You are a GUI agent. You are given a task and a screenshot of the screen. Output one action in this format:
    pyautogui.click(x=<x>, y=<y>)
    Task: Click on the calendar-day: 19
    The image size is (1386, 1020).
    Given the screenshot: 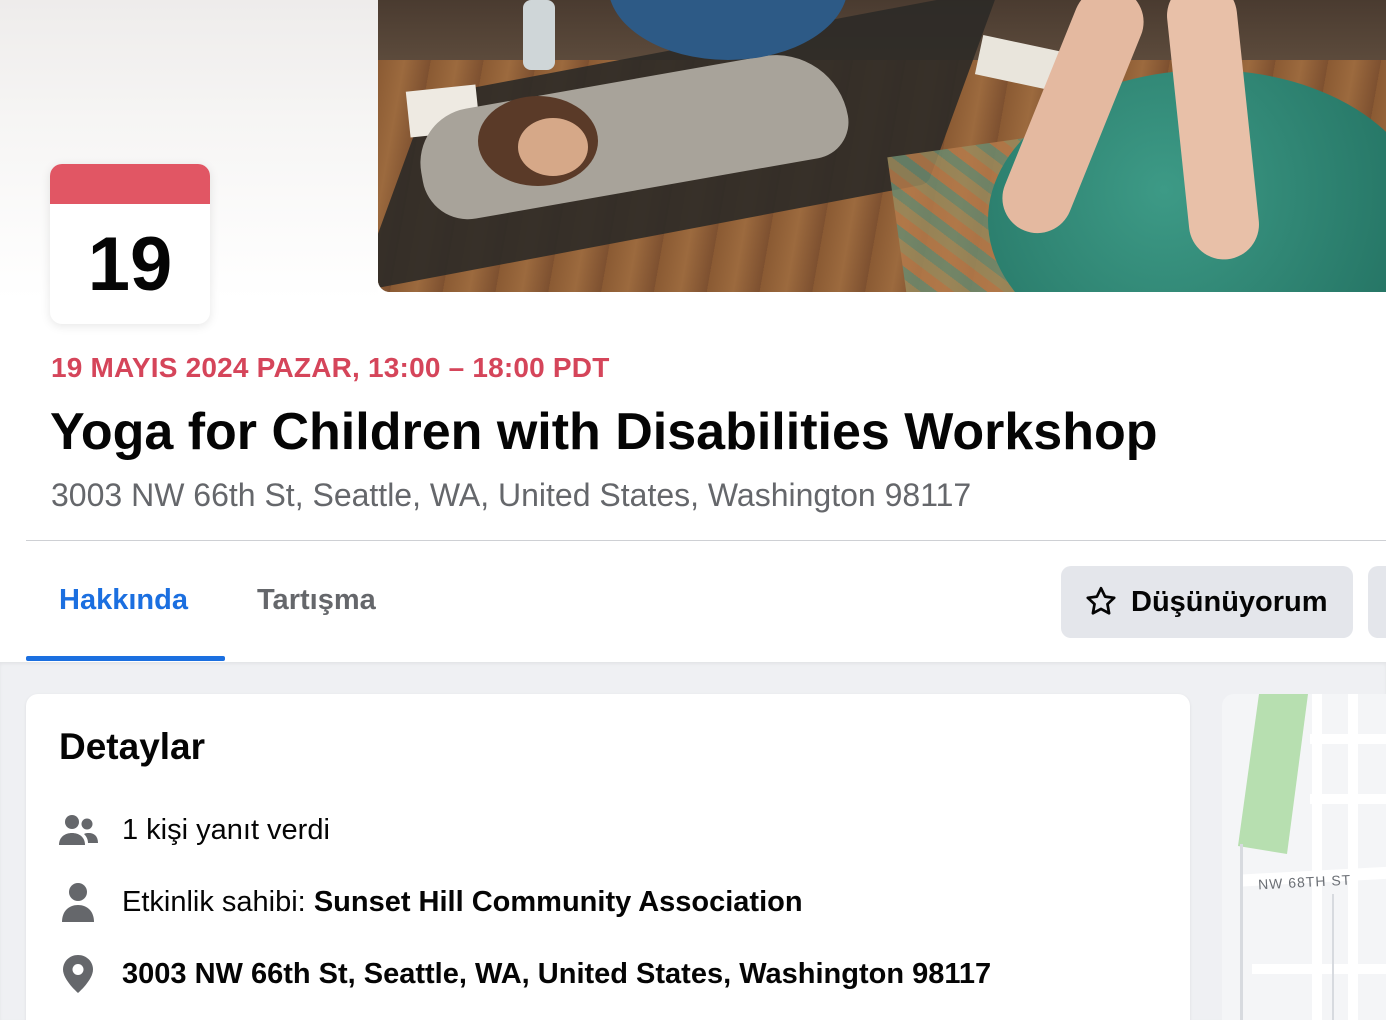 What is the action you would take?
    pyautogui.click(x=130, y=264)
    